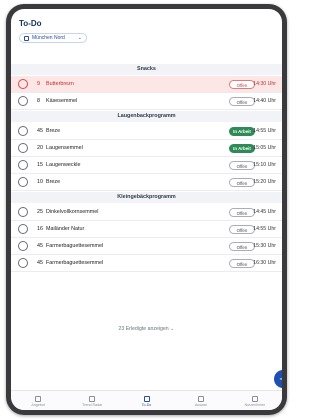 This screenshot has width=320, height=419. I want to click on checklist-icon, so click(146, 398).